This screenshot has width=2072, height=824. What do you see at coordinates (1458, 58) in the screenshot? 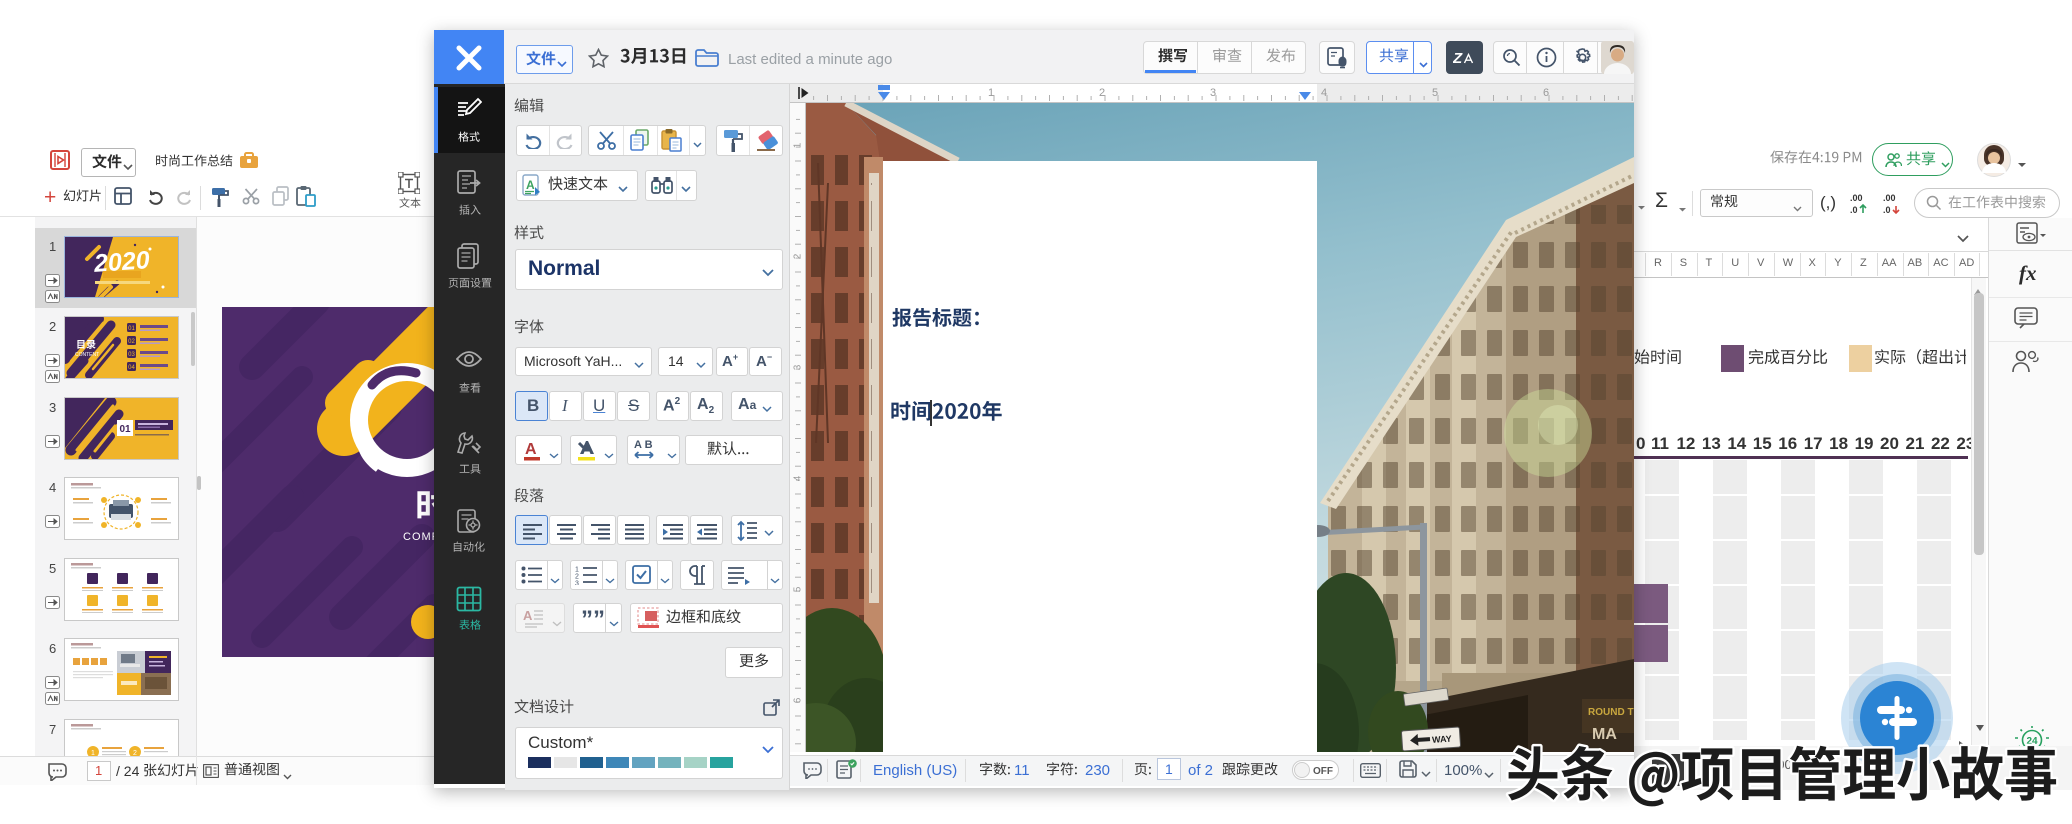
I see `svg-text: Z` at bounding box center [1458, 58].